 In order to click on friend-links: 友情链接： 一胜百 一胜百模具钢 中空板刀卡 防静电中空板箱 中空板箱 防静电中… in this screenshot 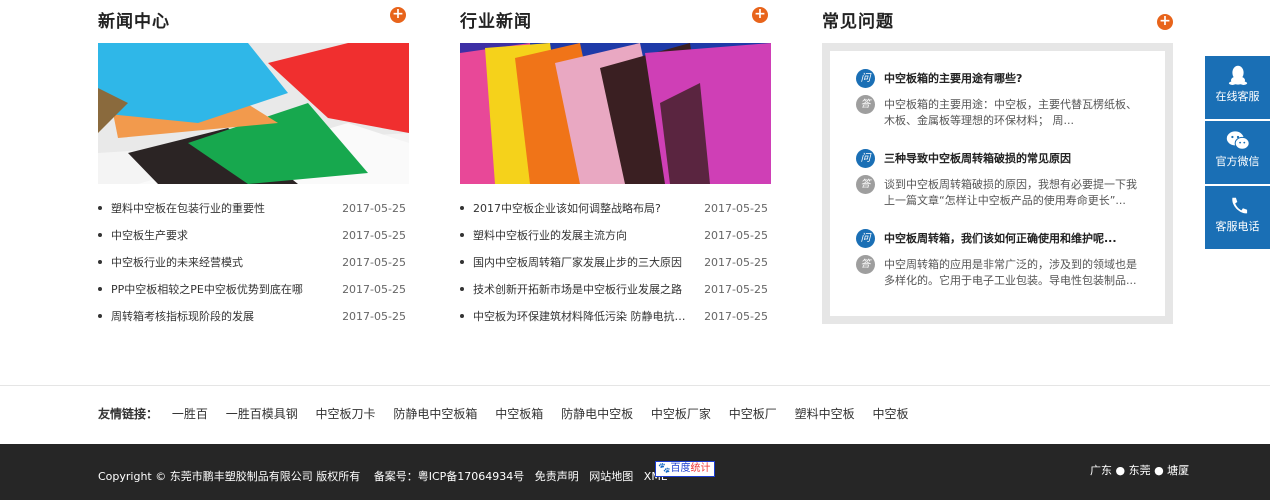, I will do `click(510, 413)`.